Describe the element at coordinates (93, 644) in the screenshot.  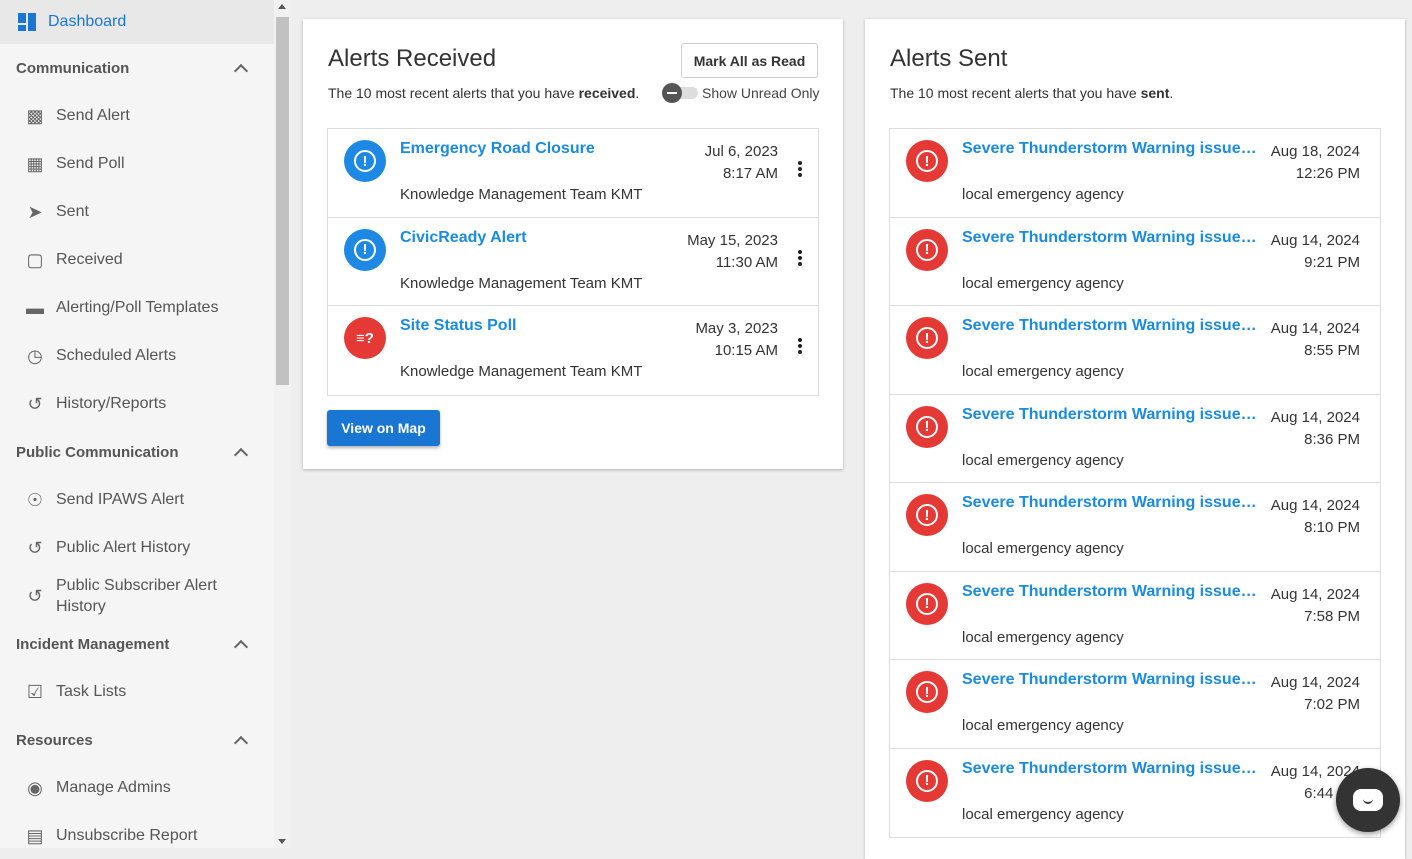
I see `section-title: Incident Management` at that location.